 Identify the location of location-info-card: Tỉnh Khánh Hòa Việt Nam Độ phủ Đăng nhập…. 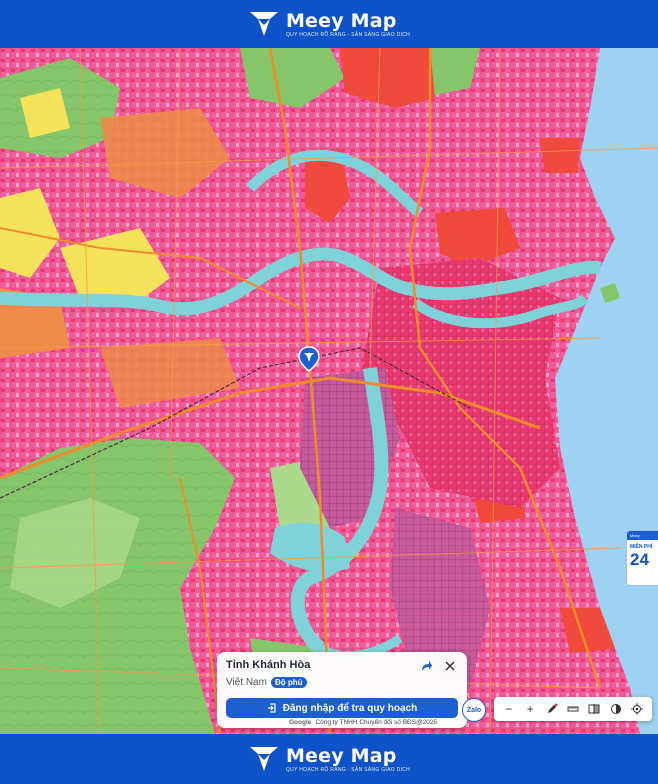
(342, 690).